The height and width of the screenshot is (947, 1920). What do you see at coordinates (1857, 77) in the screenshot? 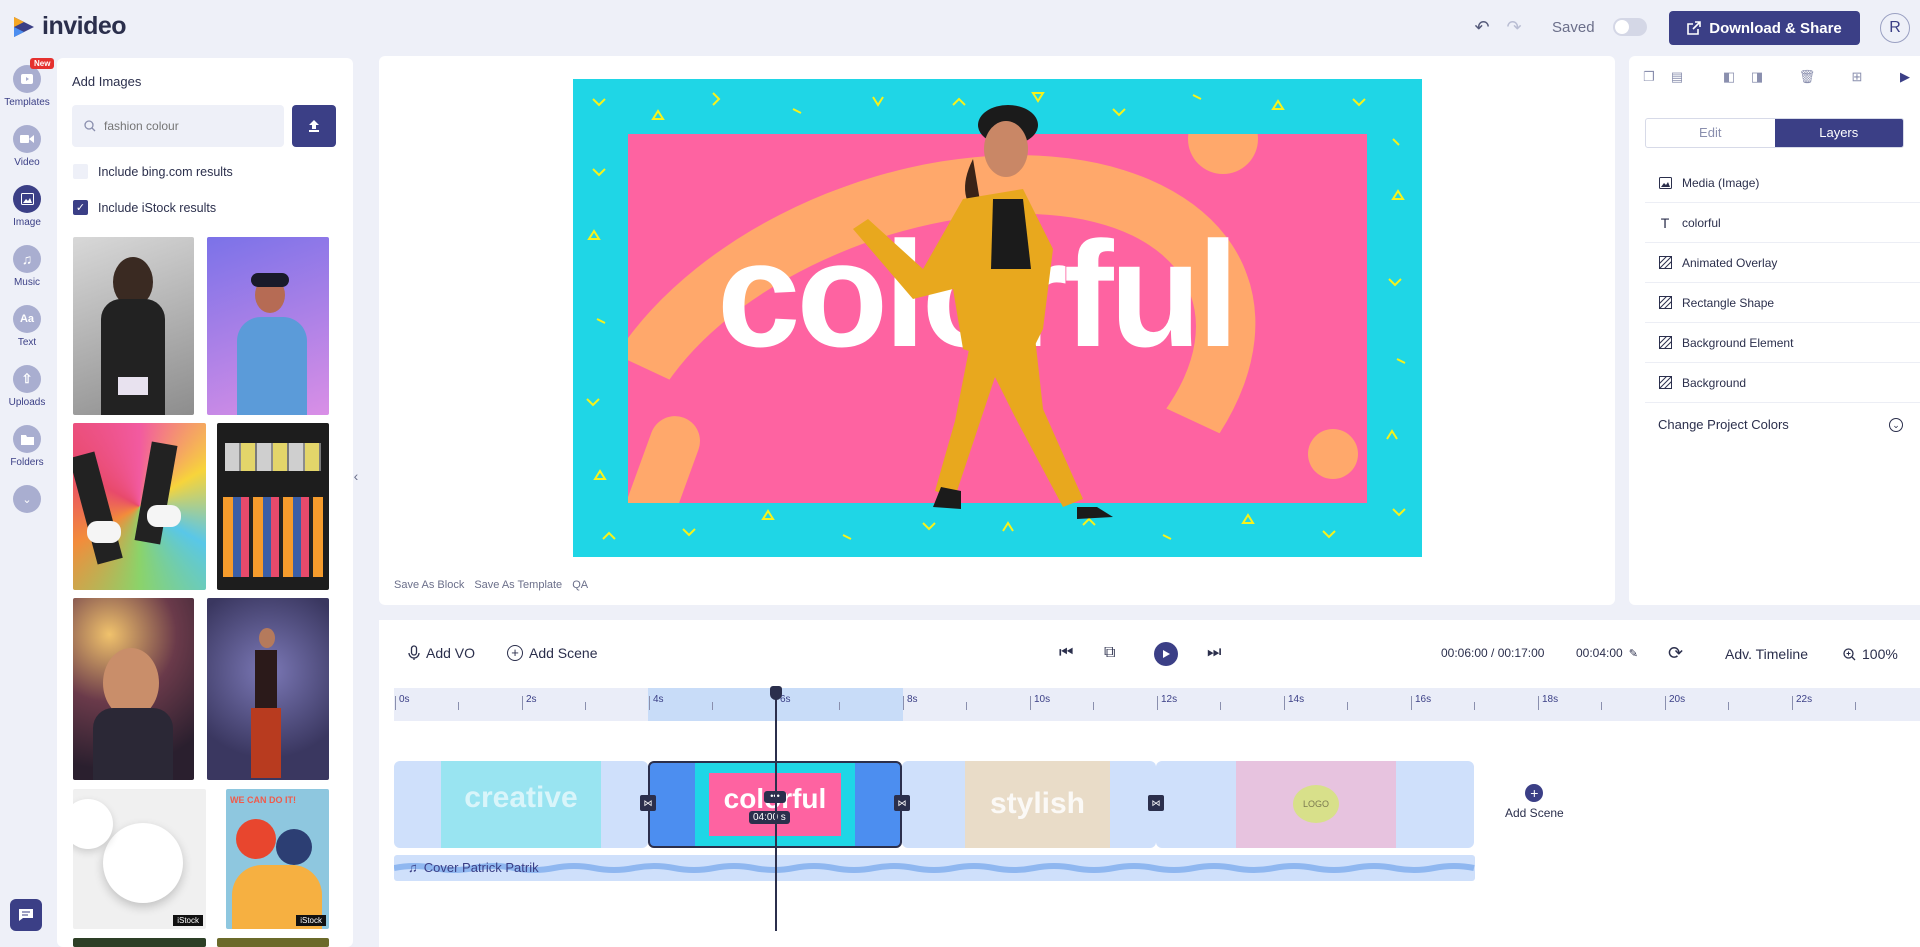
I see `grid-icon: ⊞` at bounding box center [1857, 77].